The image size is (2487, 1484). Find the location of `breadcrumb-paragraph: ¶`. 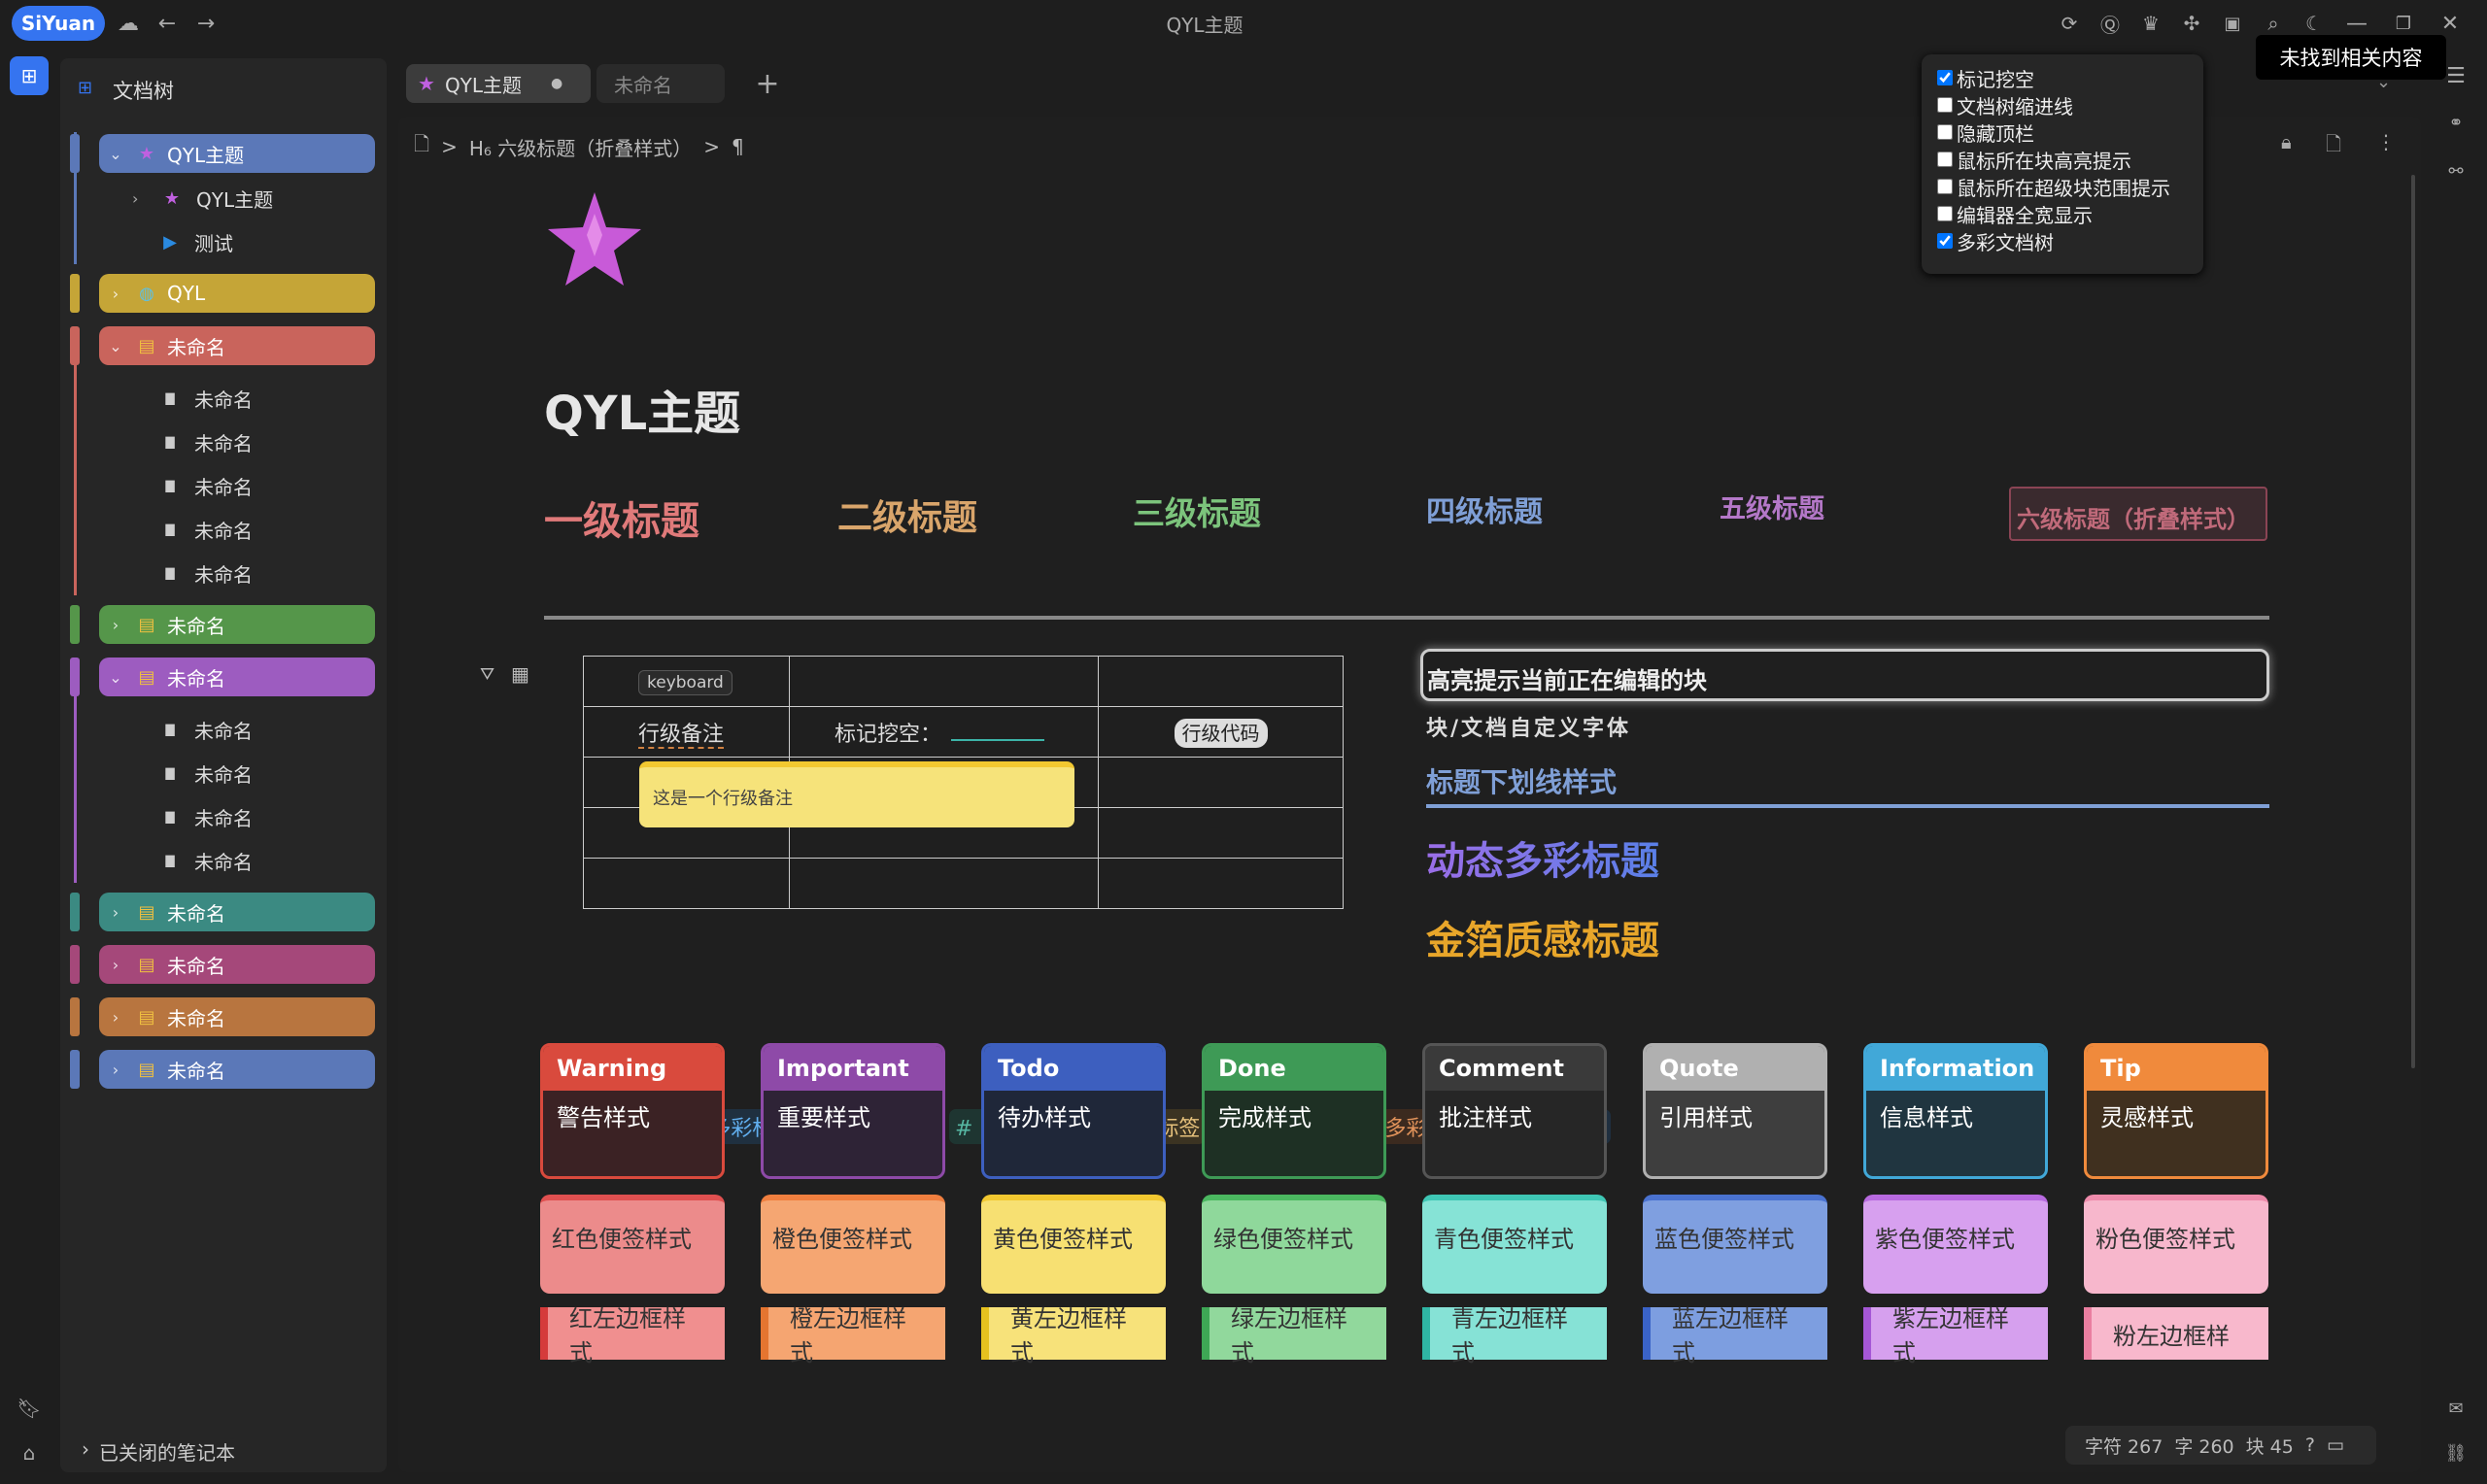

breadcrumb-paragraph: ¶ is located at coordinates (738, 146).